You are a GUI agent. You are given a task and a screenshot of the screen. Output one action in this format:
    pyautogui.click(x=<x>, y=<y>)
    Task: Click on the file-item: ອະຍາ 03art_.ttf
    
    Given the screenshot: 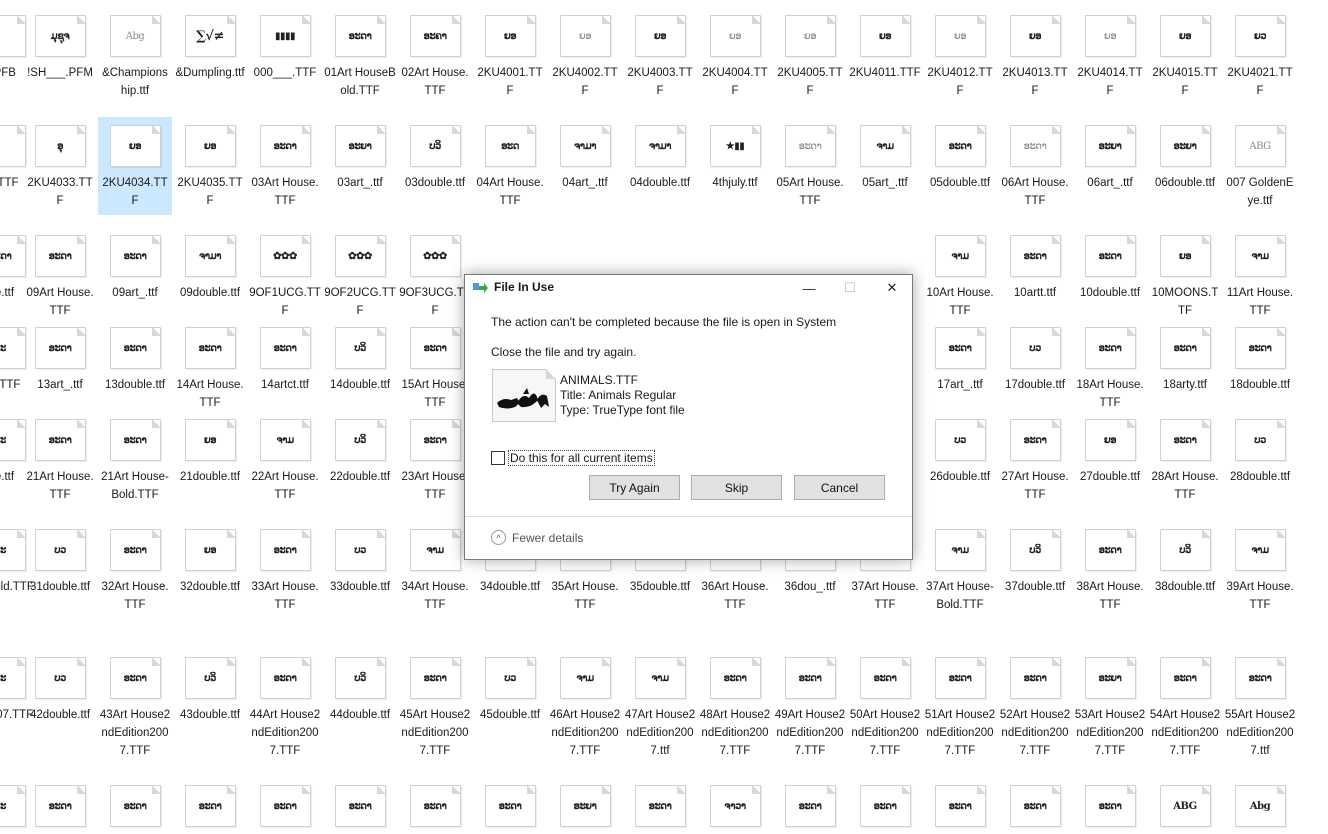 What is the action you would take?
    pyautogui.click(x=360, y=158)
    